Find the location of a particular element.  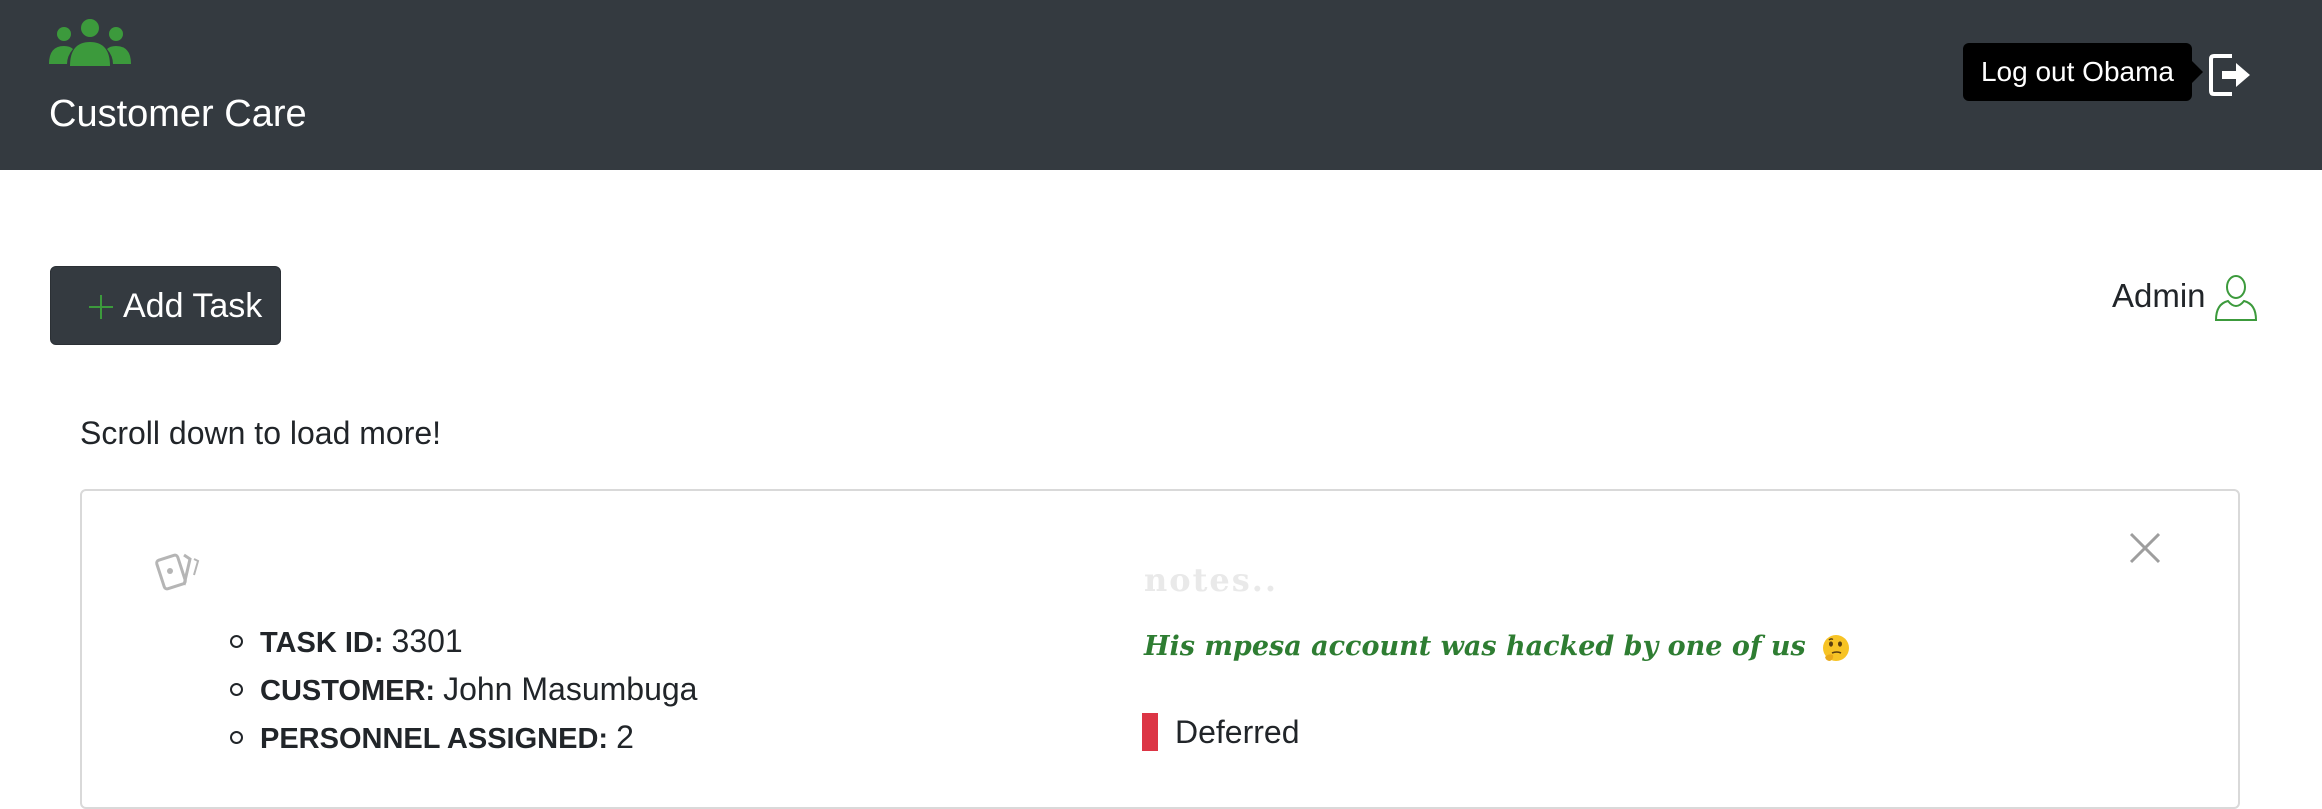

list-item-customer: CUSTOMER: John Masumbuga is located at coordinates (463, 689).